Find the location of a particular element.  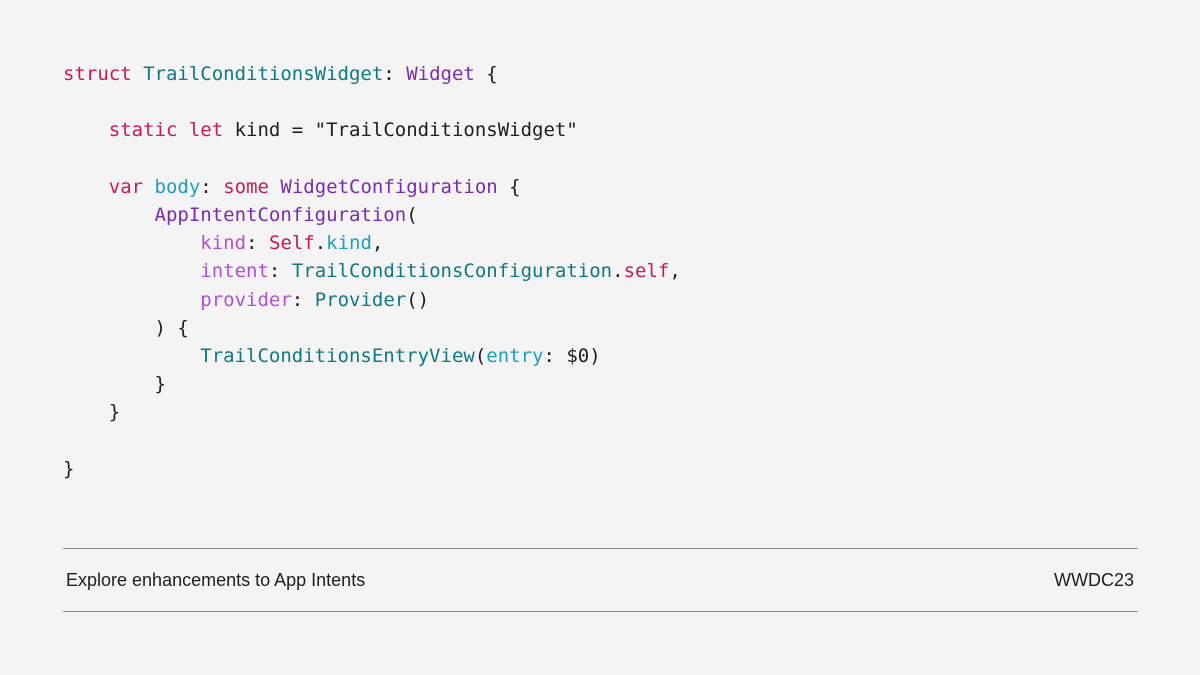

code-token: TrailConditionsWidget is located at coordinates (263, 74).